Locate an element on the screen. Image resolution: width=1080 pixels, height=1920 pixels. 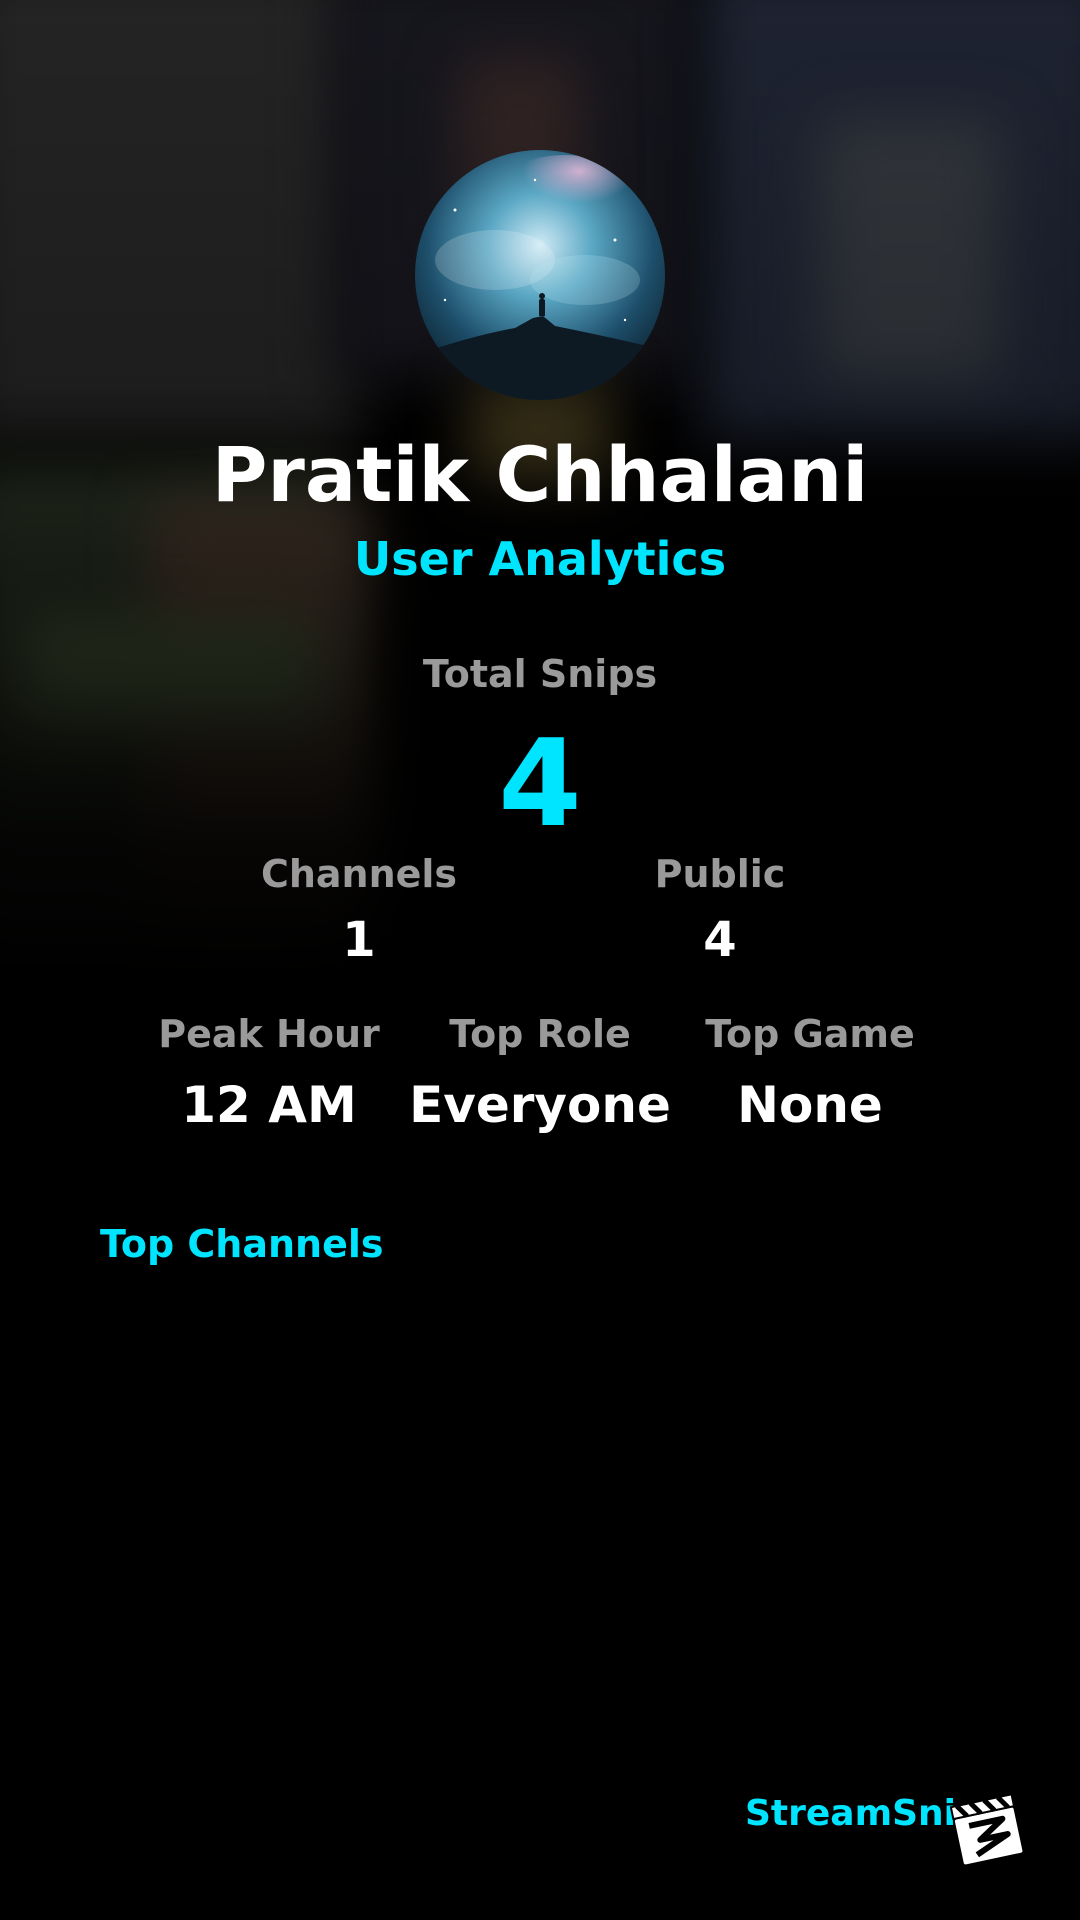
top-game-stat: Top Game None is located at coordinates (810, 1073).